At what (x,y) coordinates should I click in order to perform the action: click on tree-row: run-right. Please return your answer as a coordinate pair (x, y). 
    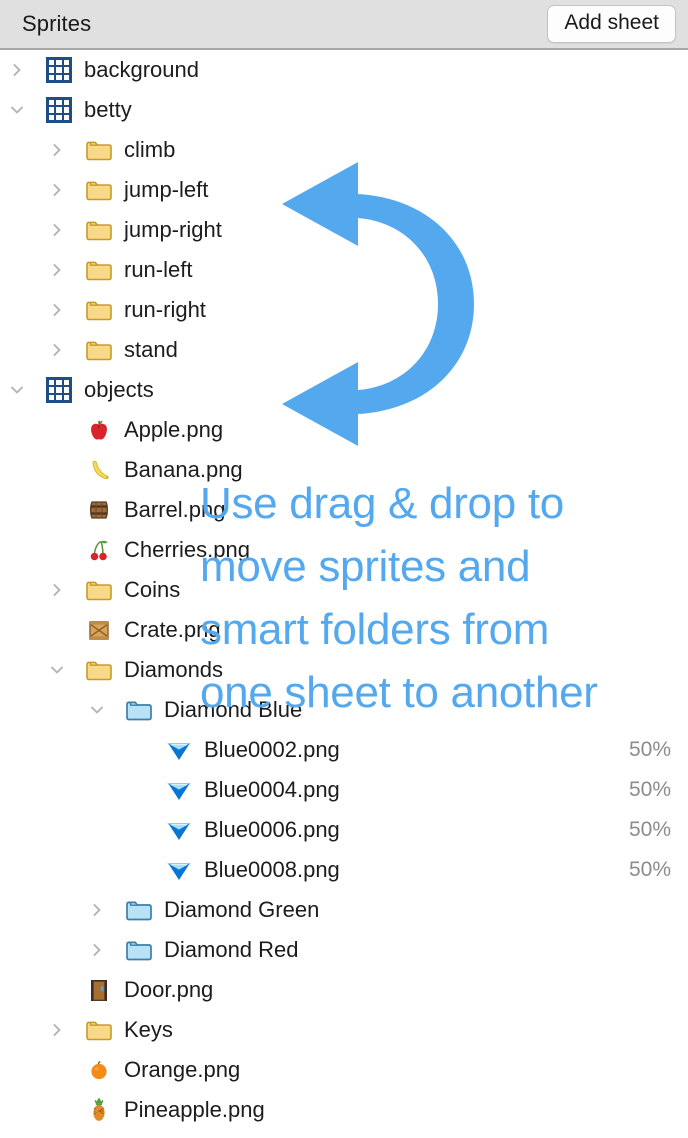
    Looking at the image, I should click on (344, 310).